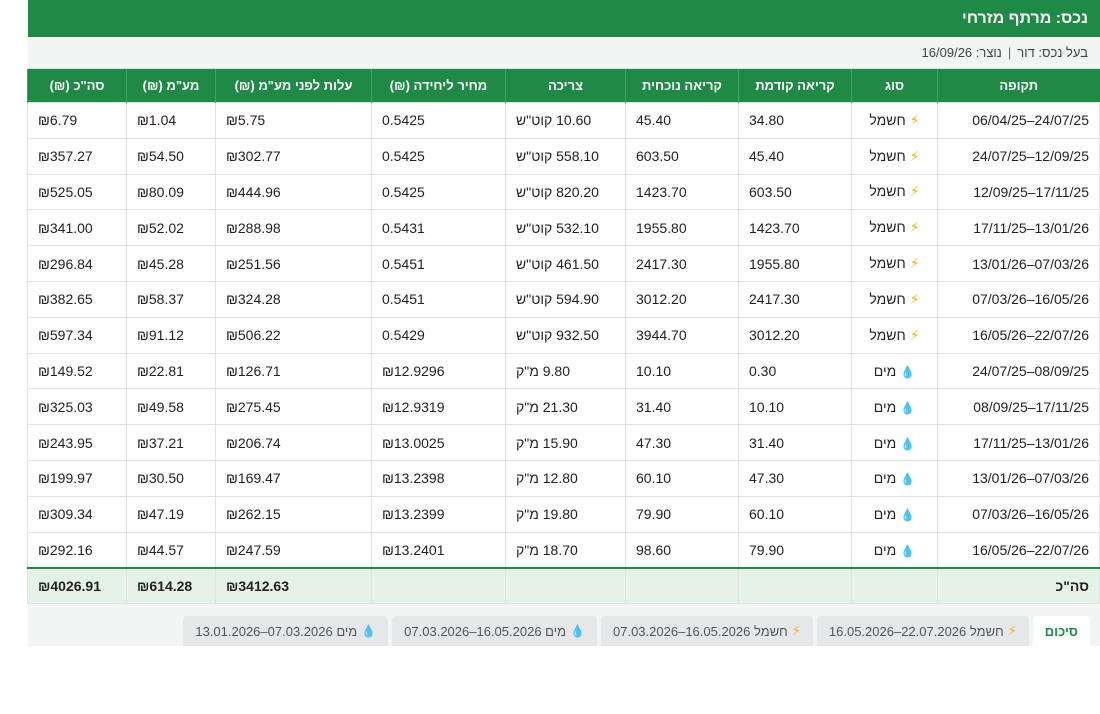 The height and width of the screenshot is (714, 1100). What do you see at coordinates (293, 156) in the screenshot?
I see `pre-vat-cell: ₪302.77` at bounding box center [293, 156].